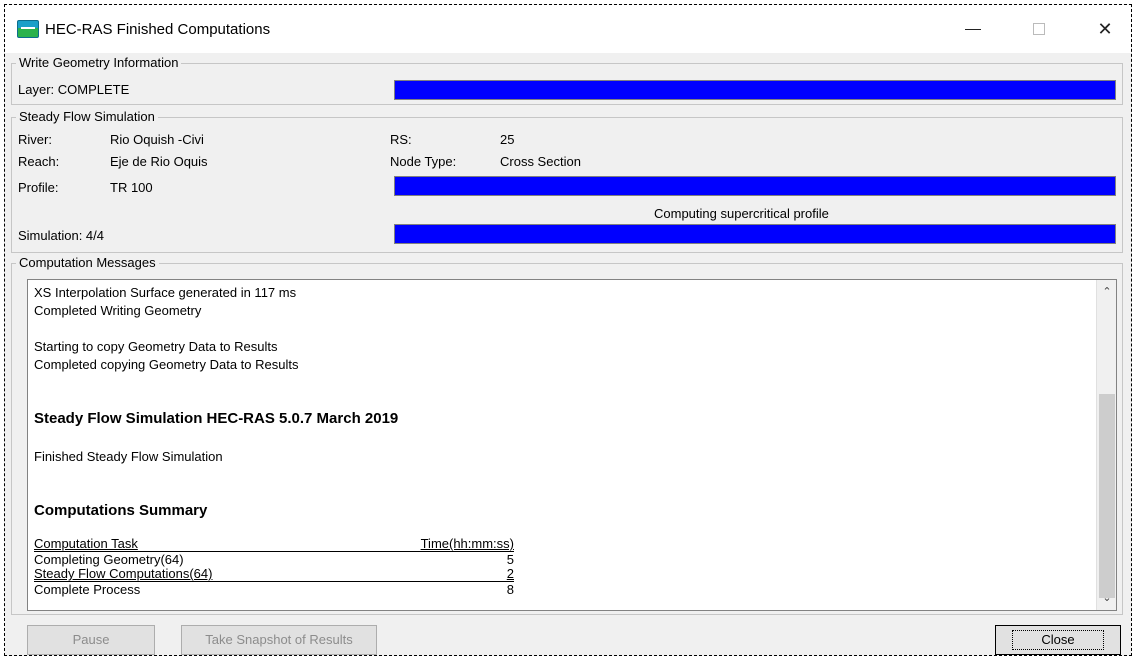 The height and width of the screenshot is (656, 1136). Describe the element at coordinates (157, 139) in the screenshot. I see `river-value: Rio Oquish -Civi` at that location.